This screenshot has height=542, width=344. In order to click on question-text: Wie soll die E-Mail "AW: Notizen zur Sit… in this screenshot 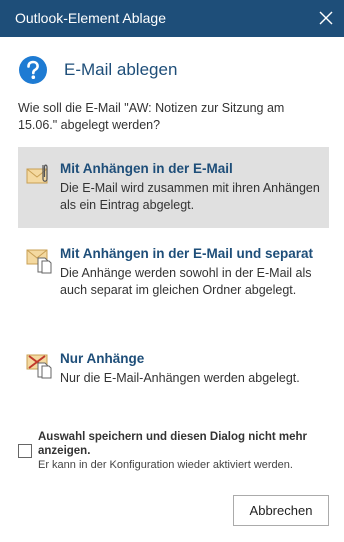, I will do `click(151, 116)`.